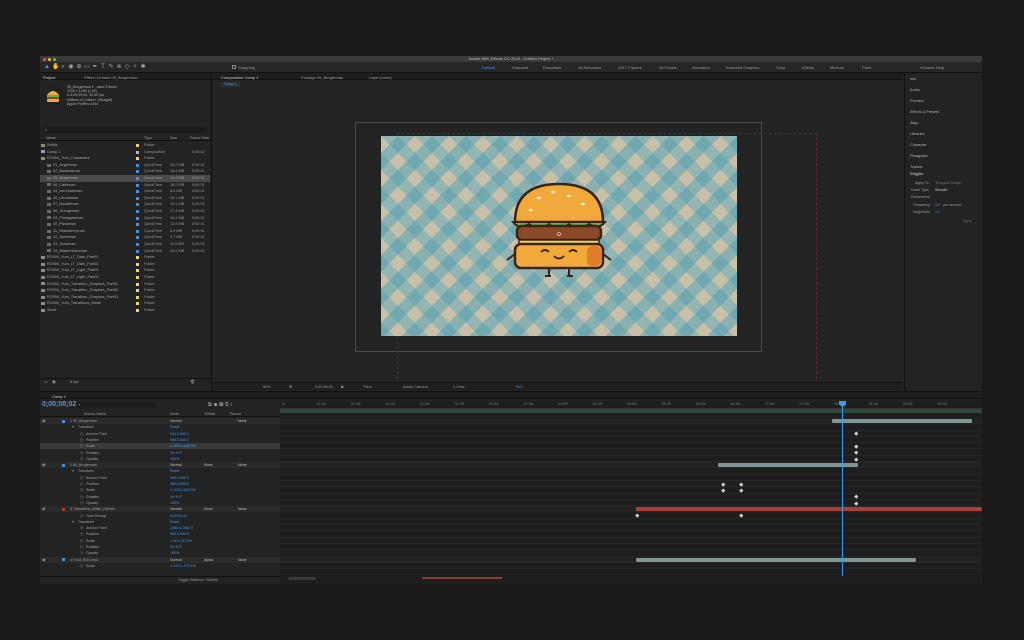  What do you see at coordinates (44, 59) in the screenshot?
I see `close-window-button` at bounding box center [44, 59].